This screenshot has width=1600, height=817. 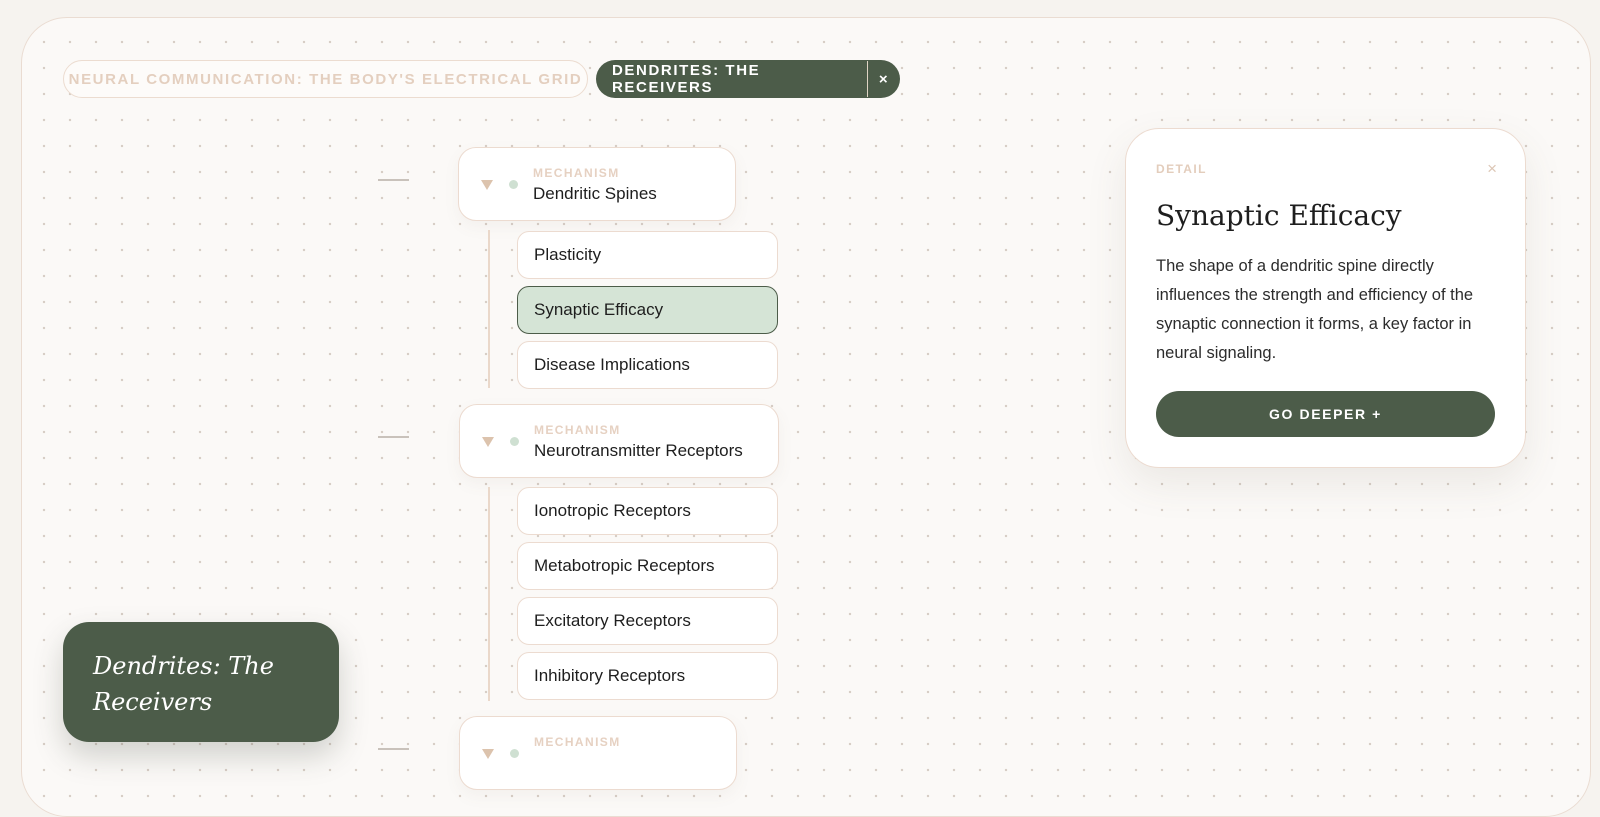 I want to click on breadcrumb-active: Dendrites: The Receivers ×, so click(x=748, y=79).